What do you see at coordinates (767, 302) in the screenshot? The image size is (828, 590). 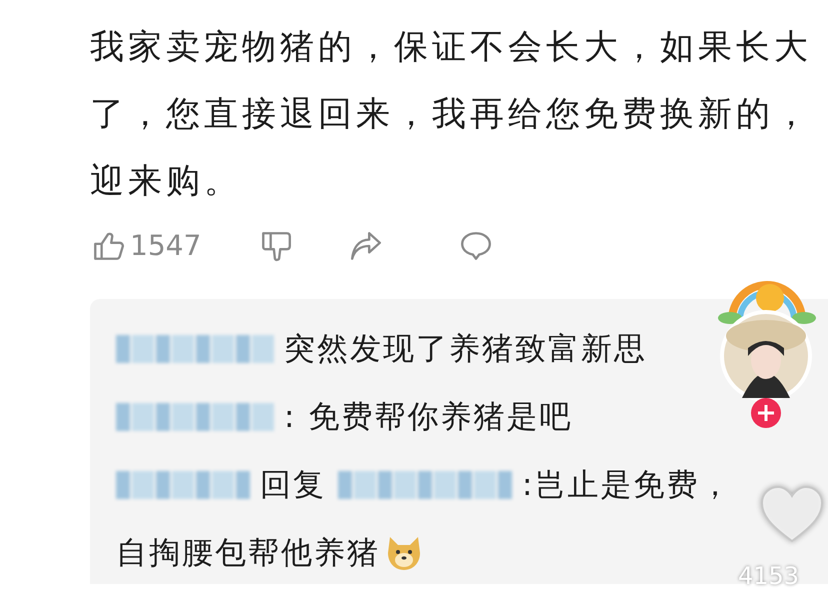 I see `rainbow-sun-icon` at bounding box center [767, 302].